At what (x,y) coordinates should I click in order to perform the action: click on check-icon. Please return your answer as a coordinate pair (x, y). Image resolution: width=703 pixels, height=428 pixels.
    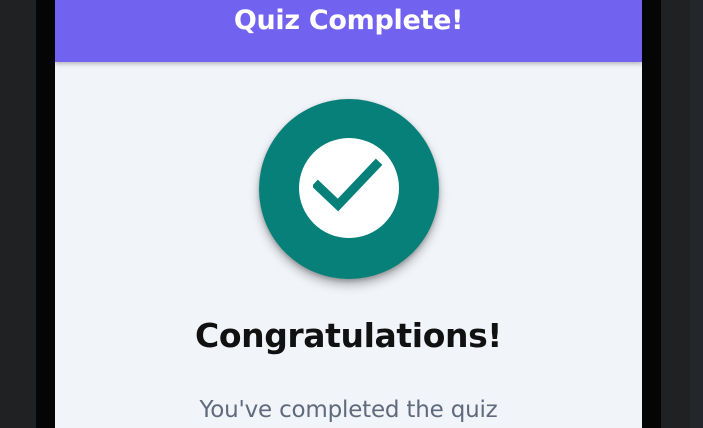
    Looking at the image, I should click on (349, 188).